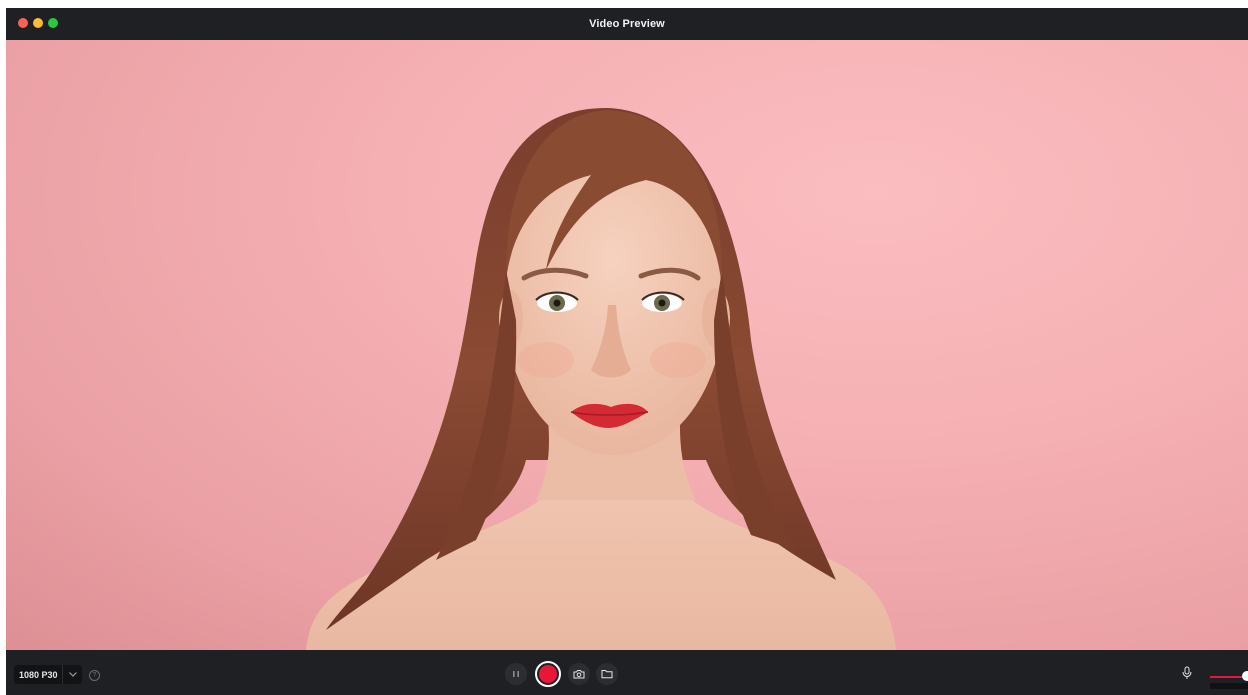  I want to click on pause-button, so click(516, 674).